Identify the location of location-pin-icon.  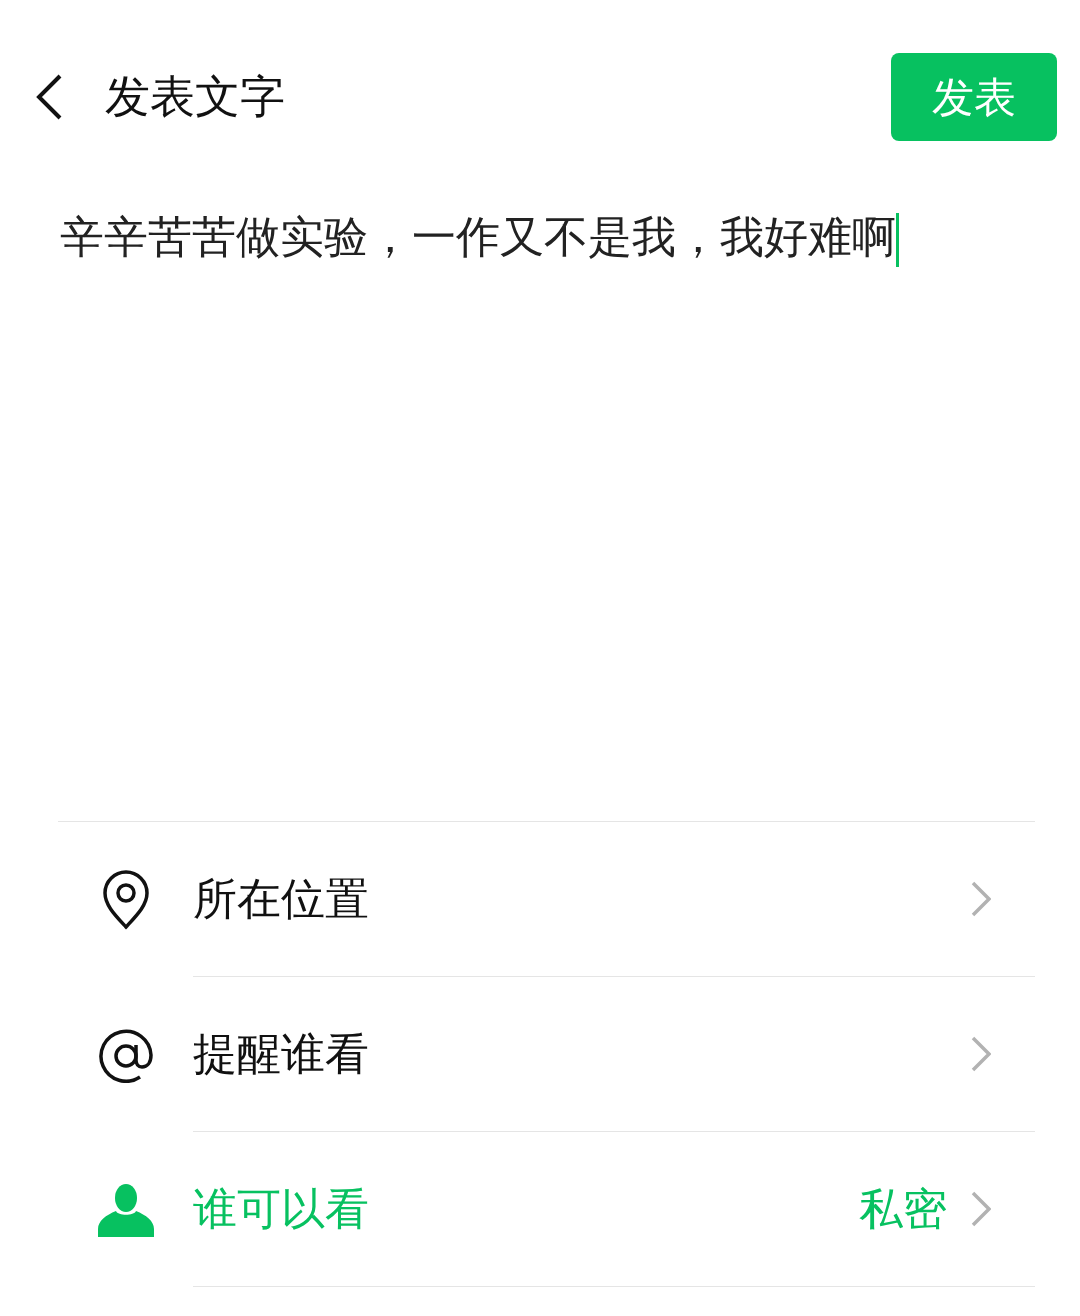
(125, 899).